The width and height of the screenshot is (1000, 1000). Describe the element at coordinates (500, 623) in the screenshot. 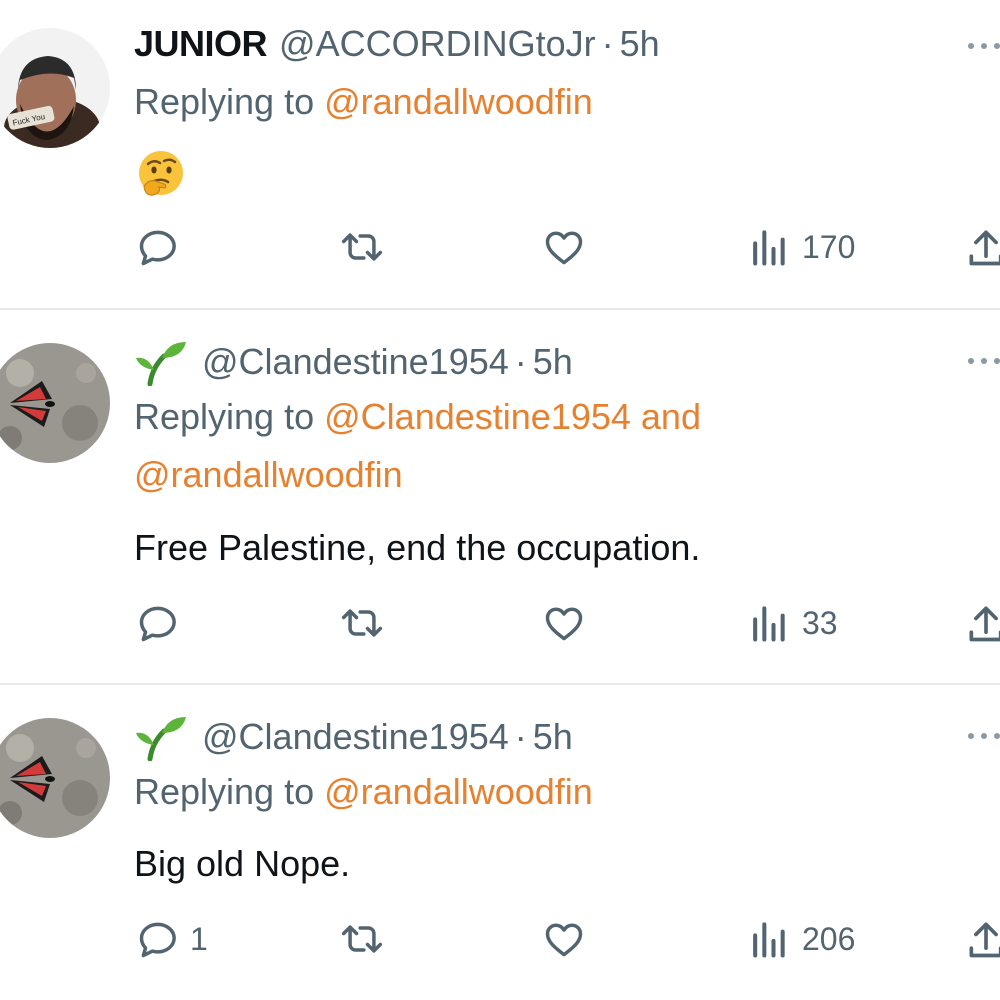

I see `tweet-actions: 33` at that location.